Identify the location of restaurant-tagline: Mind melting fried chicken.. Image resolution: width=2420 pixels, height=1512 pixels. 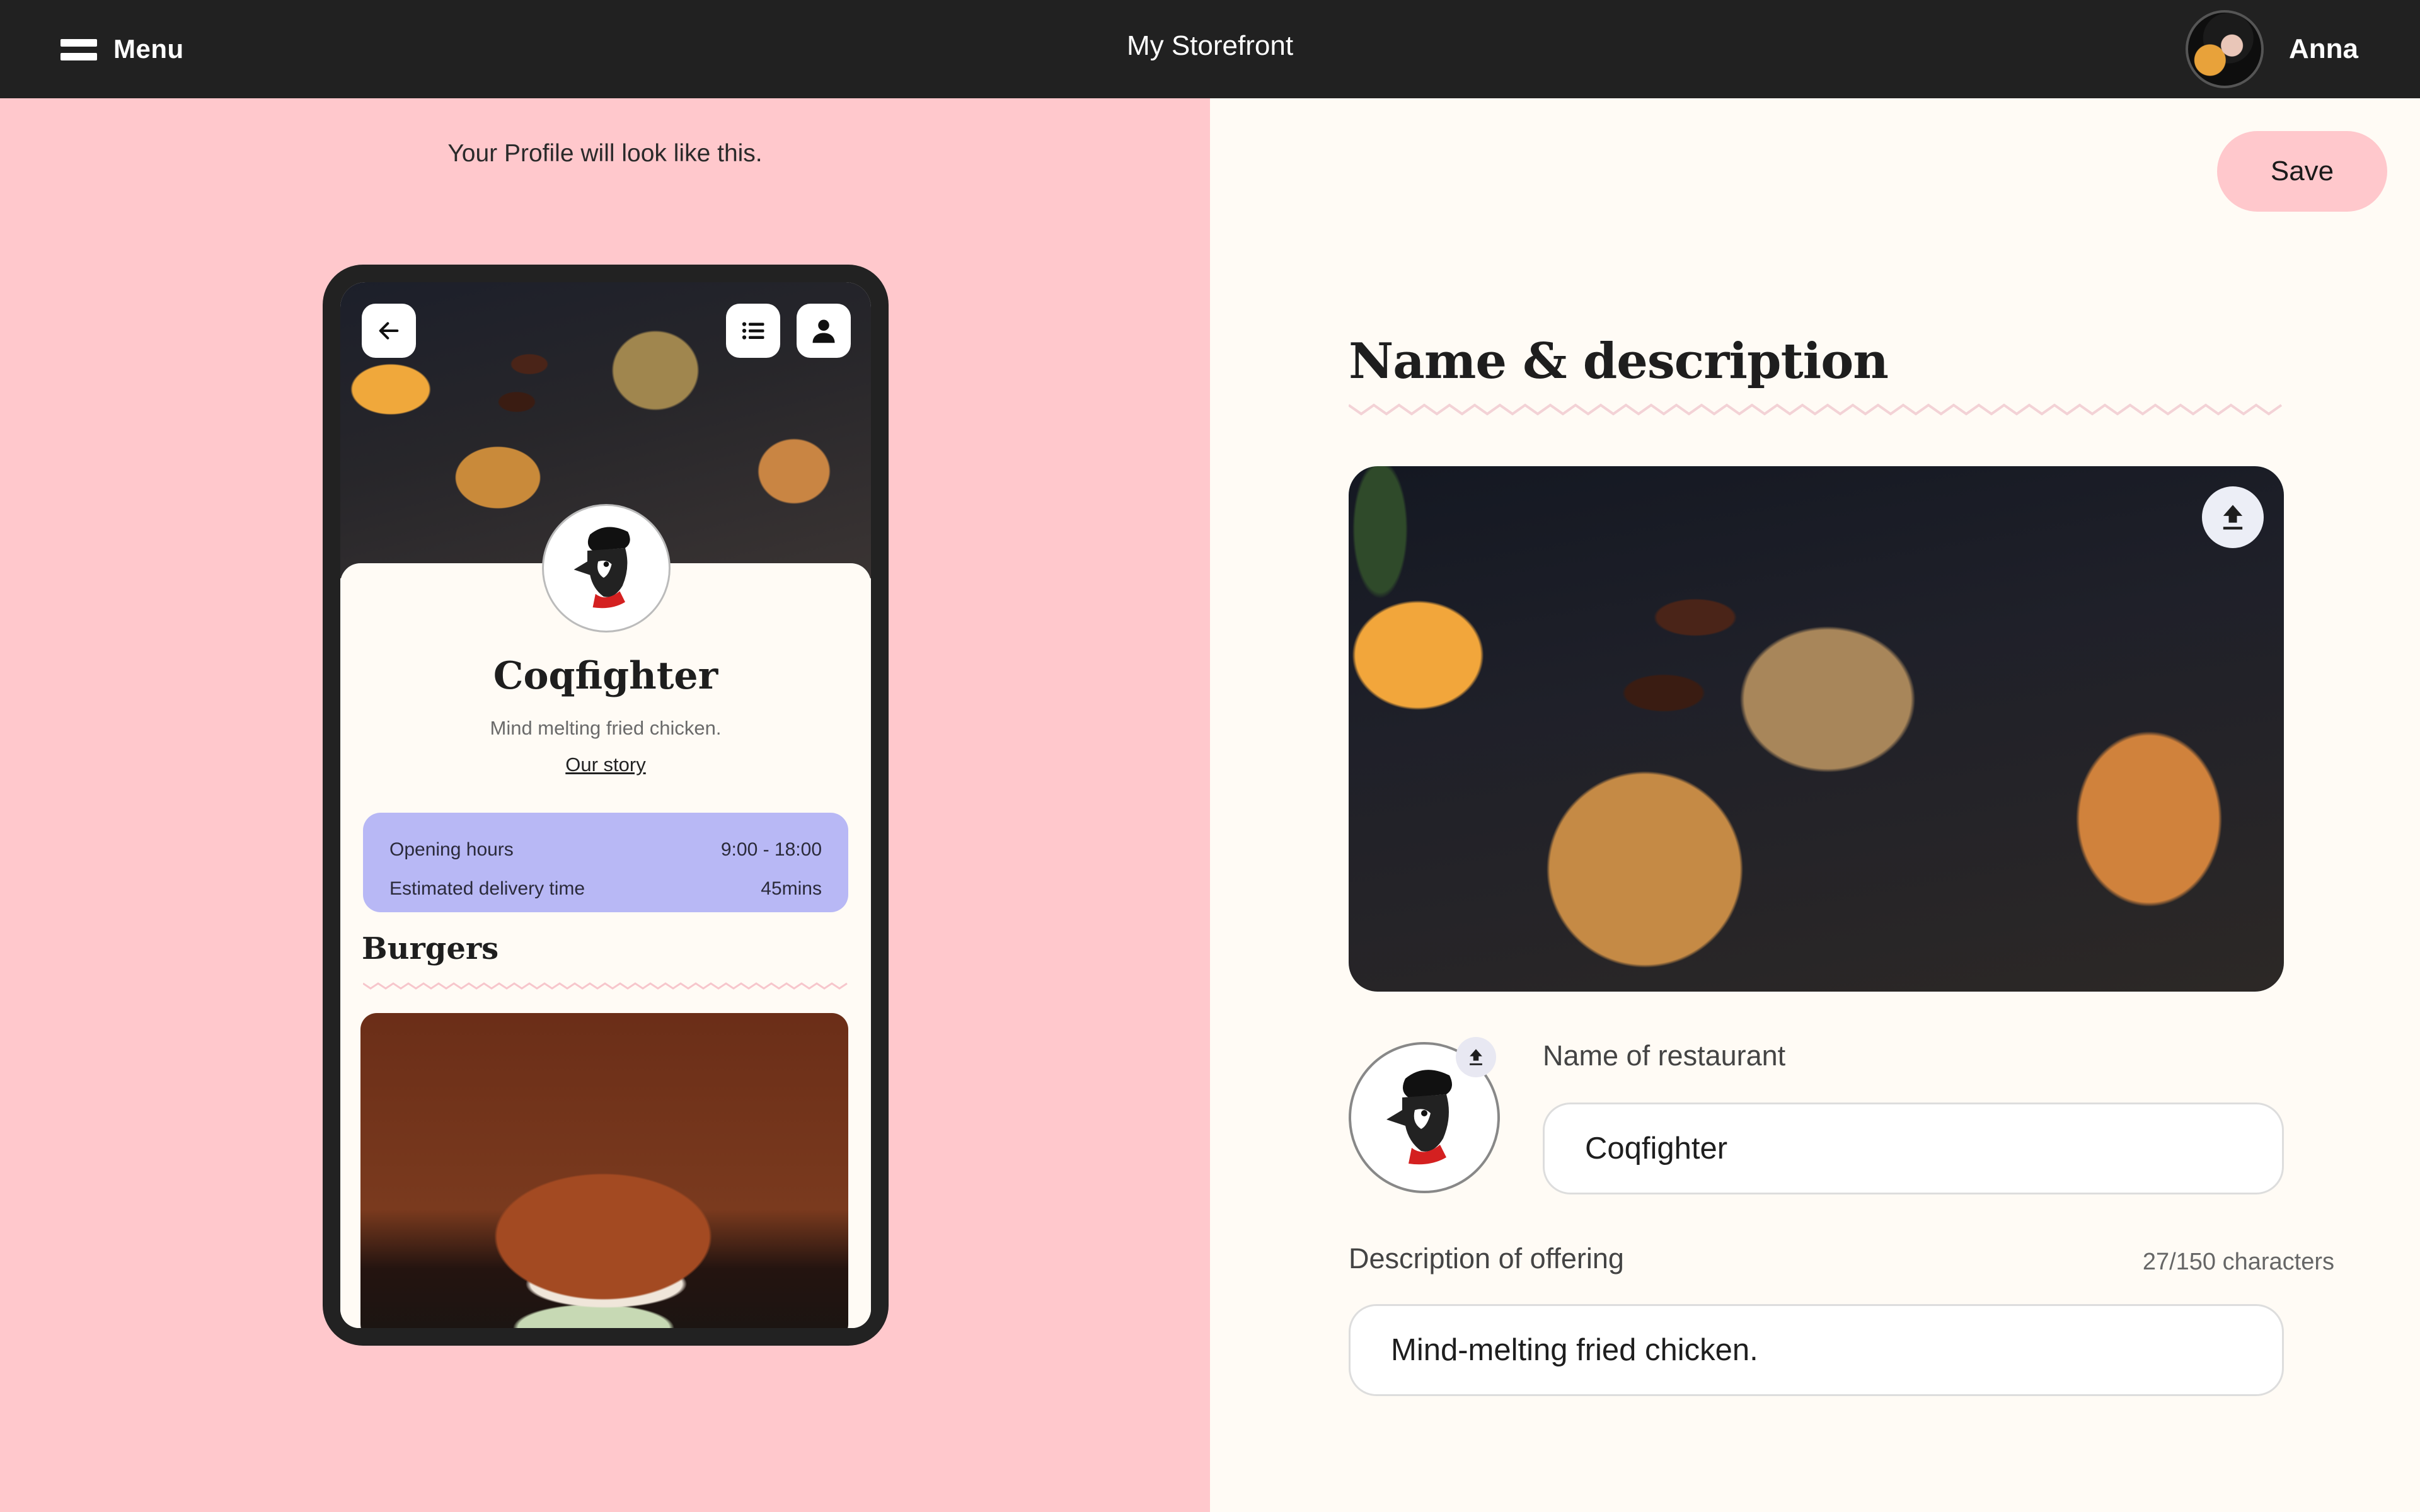
(606, 728).